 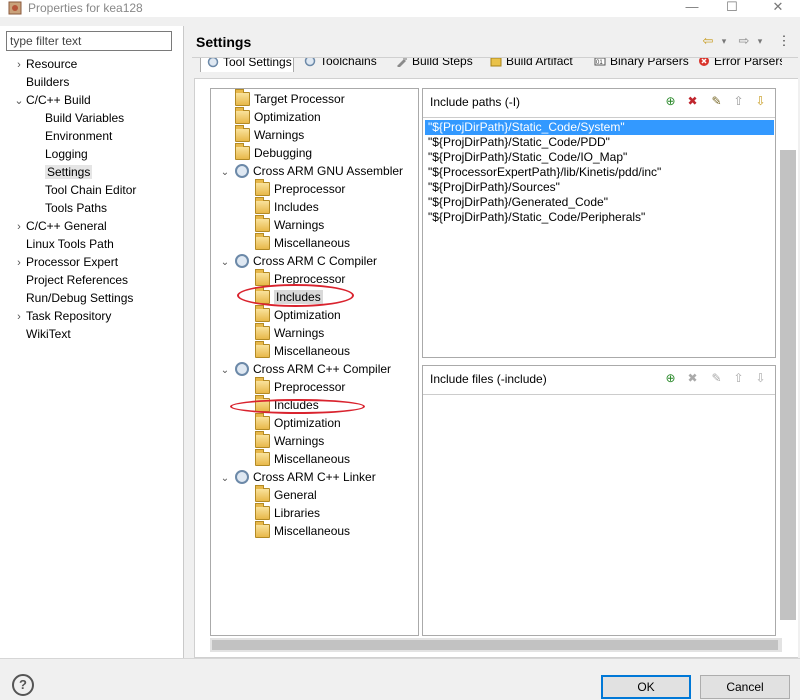 What do you see at coordinates (599, 187) in the screenshot?
I see `include-path-row: "${ProjDirPath}/Sources"` at bounding box center [599, 187].